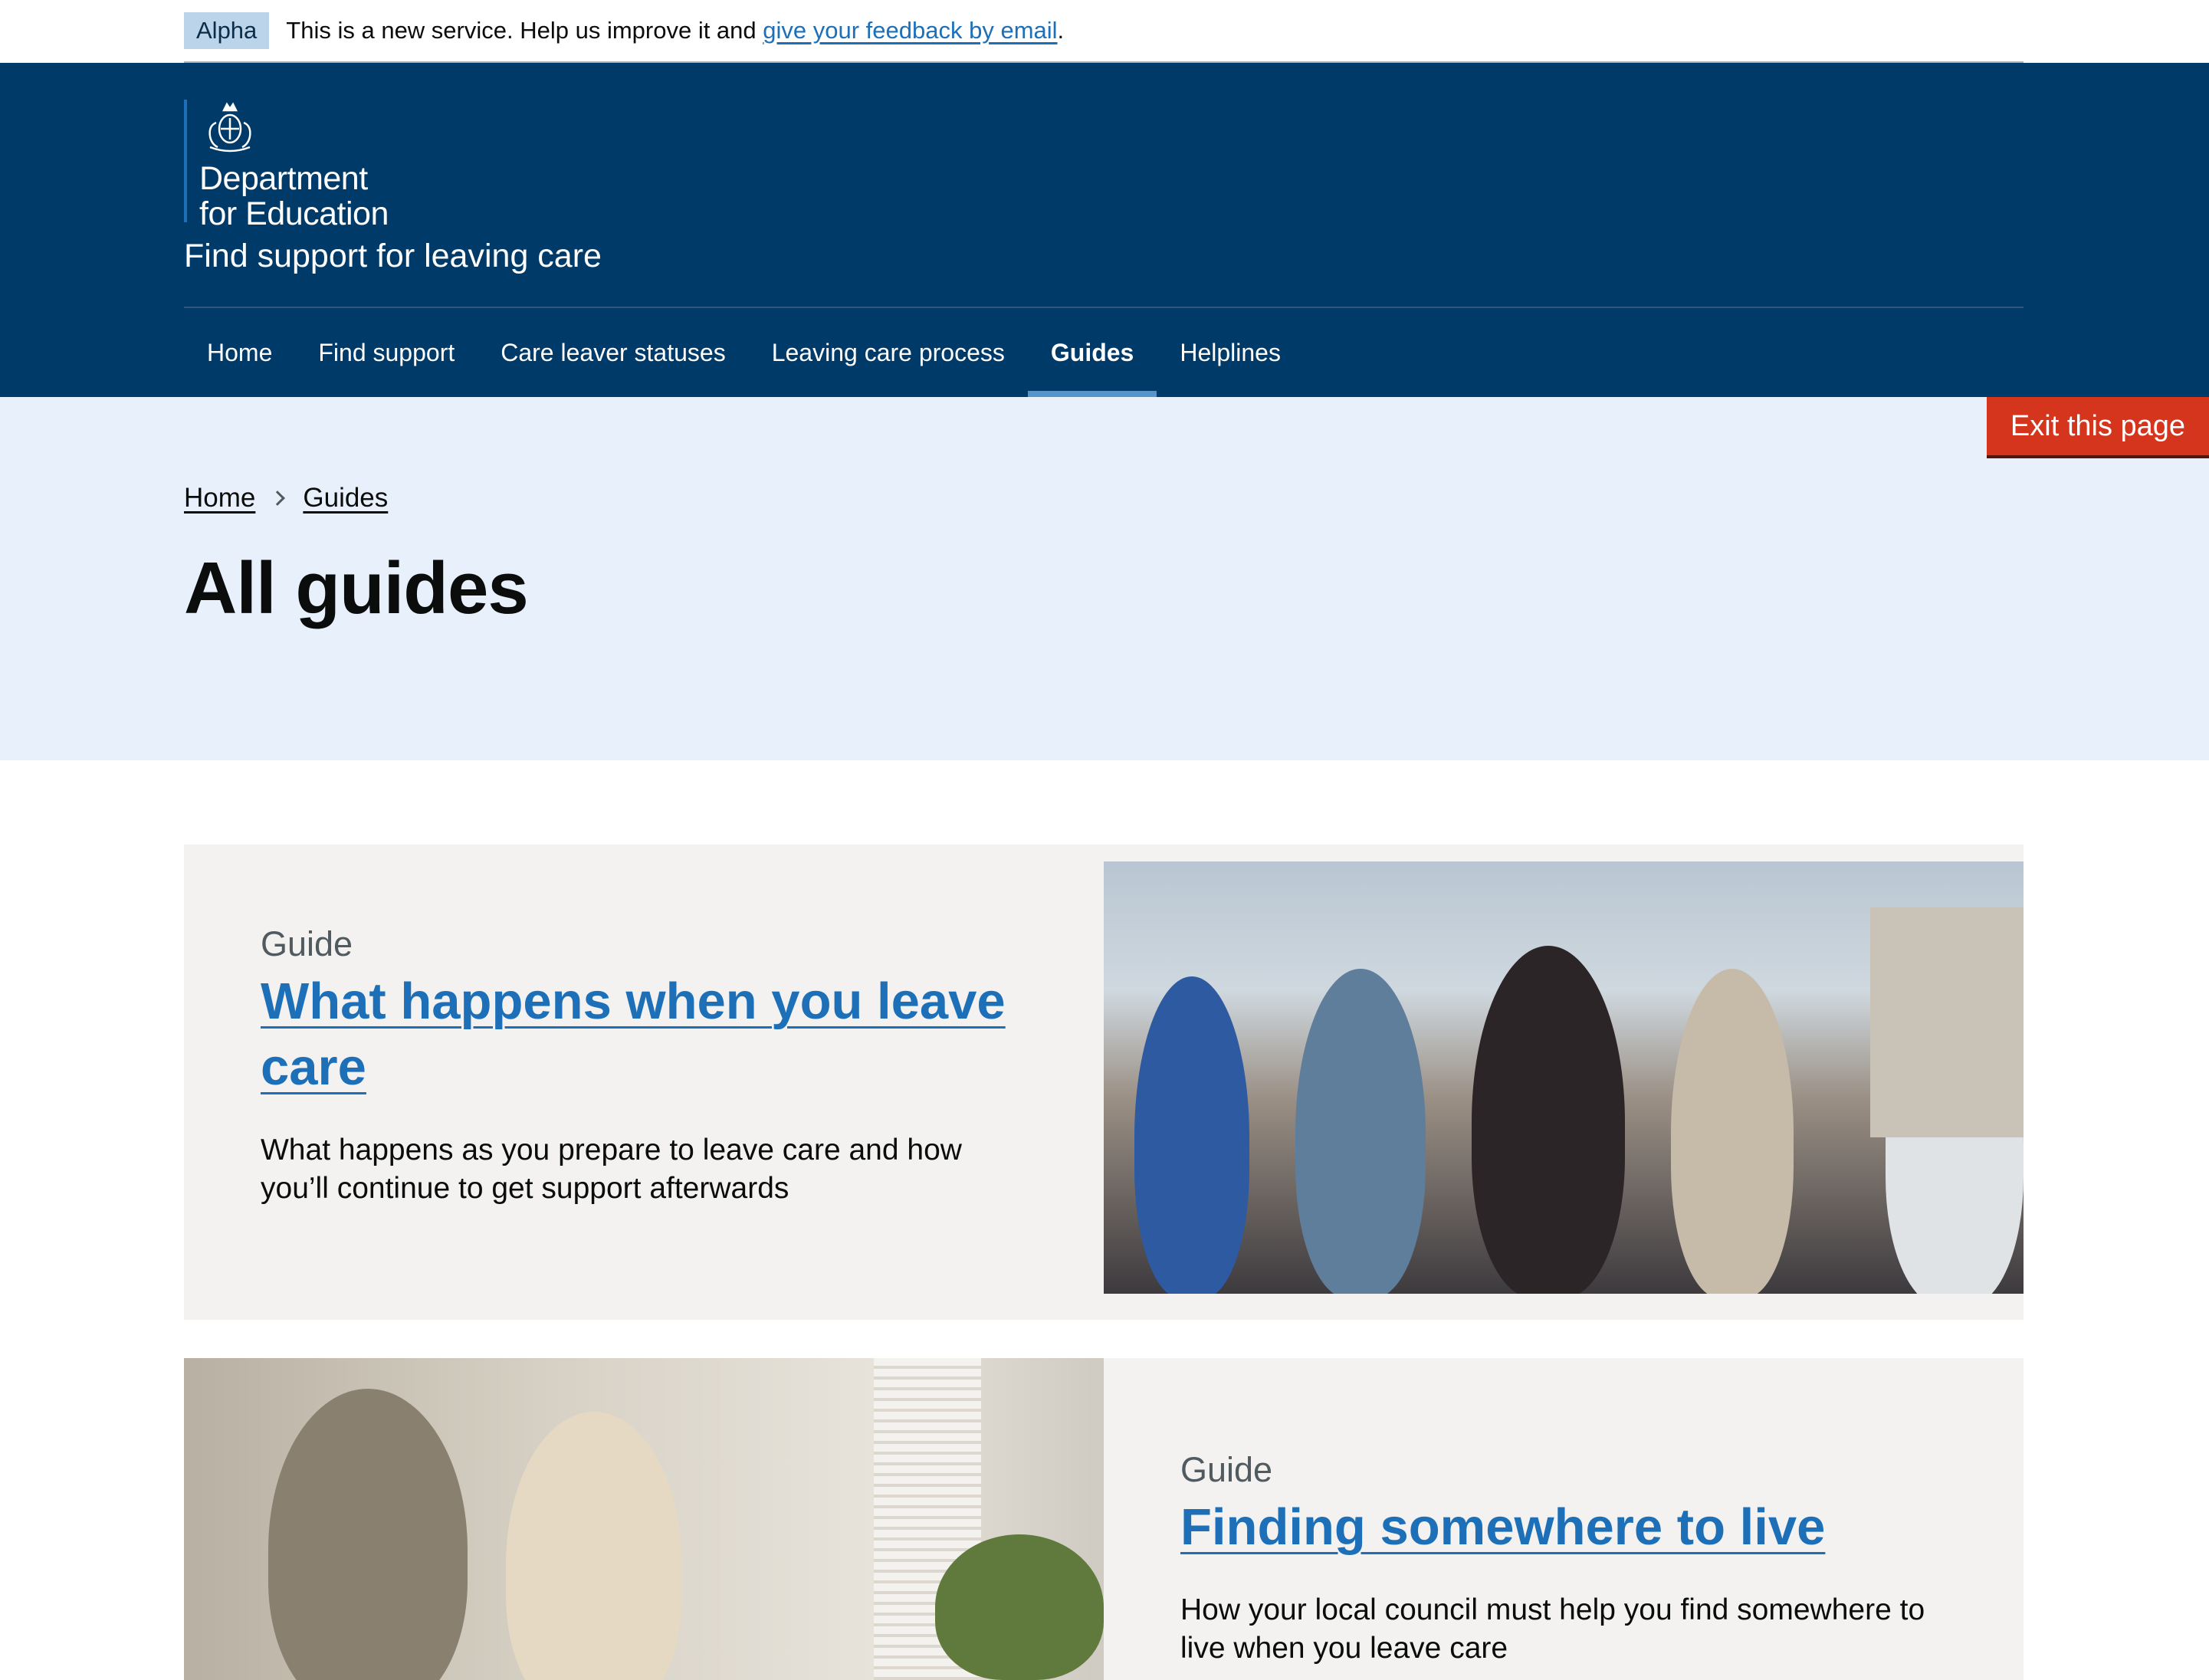 The image size is (2209, 1680). I want to click on nav-item-leaving-care-process: Leaving care process, so click(888, 352).